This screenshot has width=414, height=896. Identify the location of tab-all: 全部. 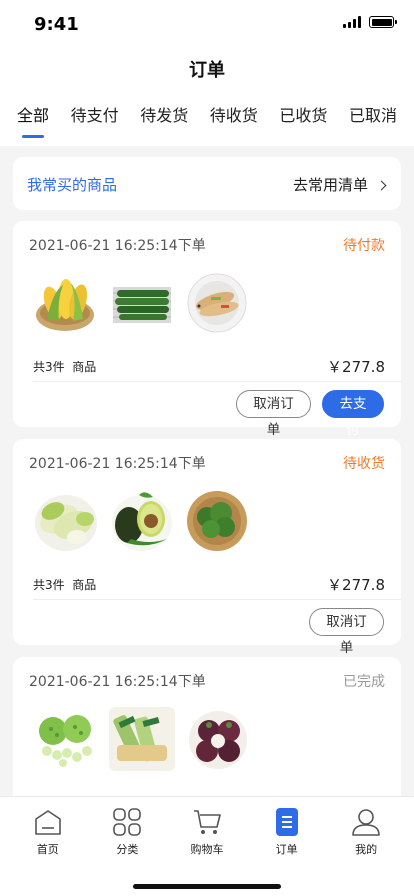
(33, 121).